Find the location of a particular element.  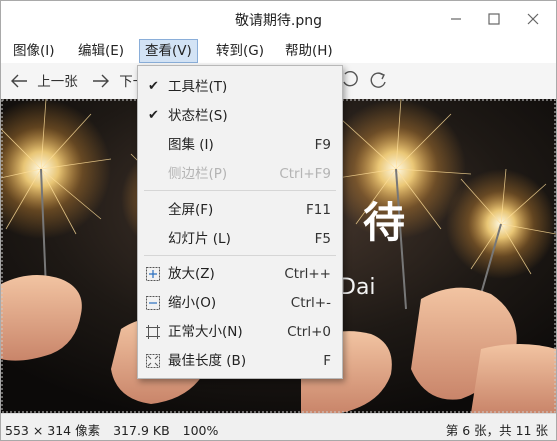

maximize-icon is located at coordinates (494, 19).